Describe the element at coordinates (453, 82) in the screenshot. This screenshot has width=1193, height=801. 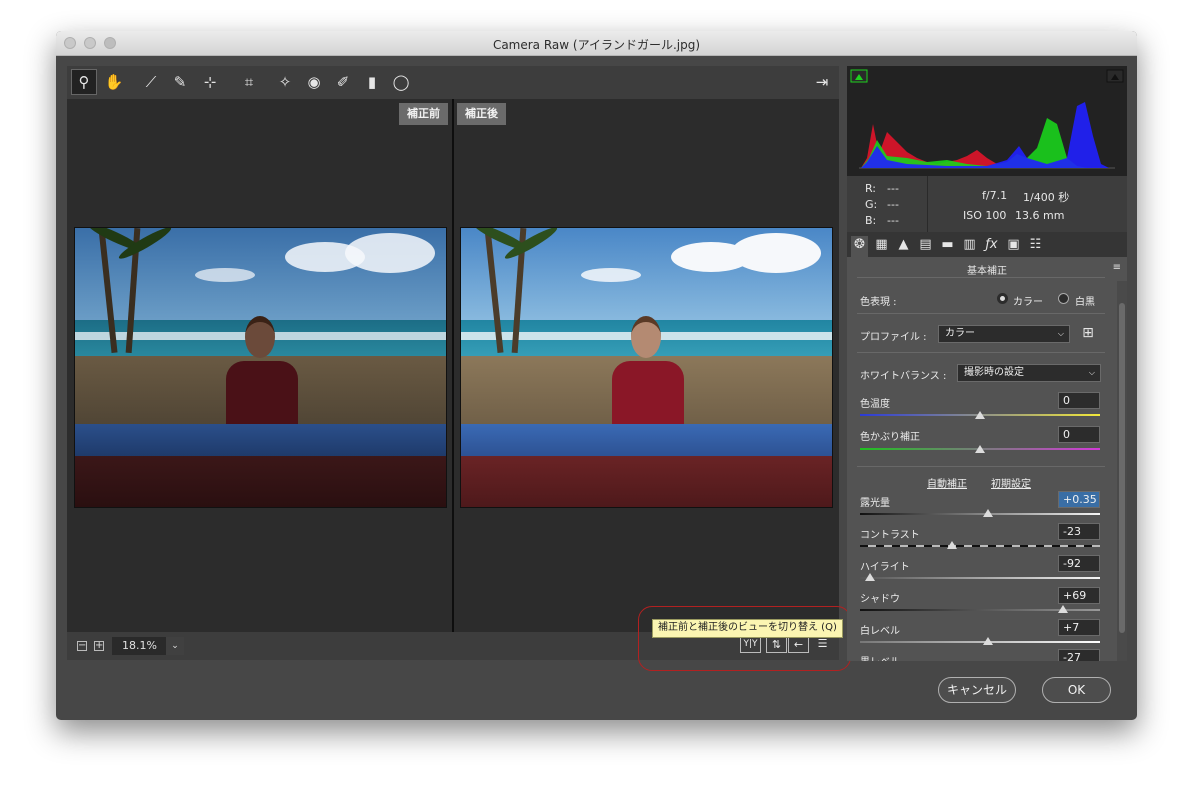
I see `toolbar: ⚲ ✋ ⟋ ✎ ⊹ ⌗ ✧ ◉ ✐ ▮ ◯ ⇥` at that location.